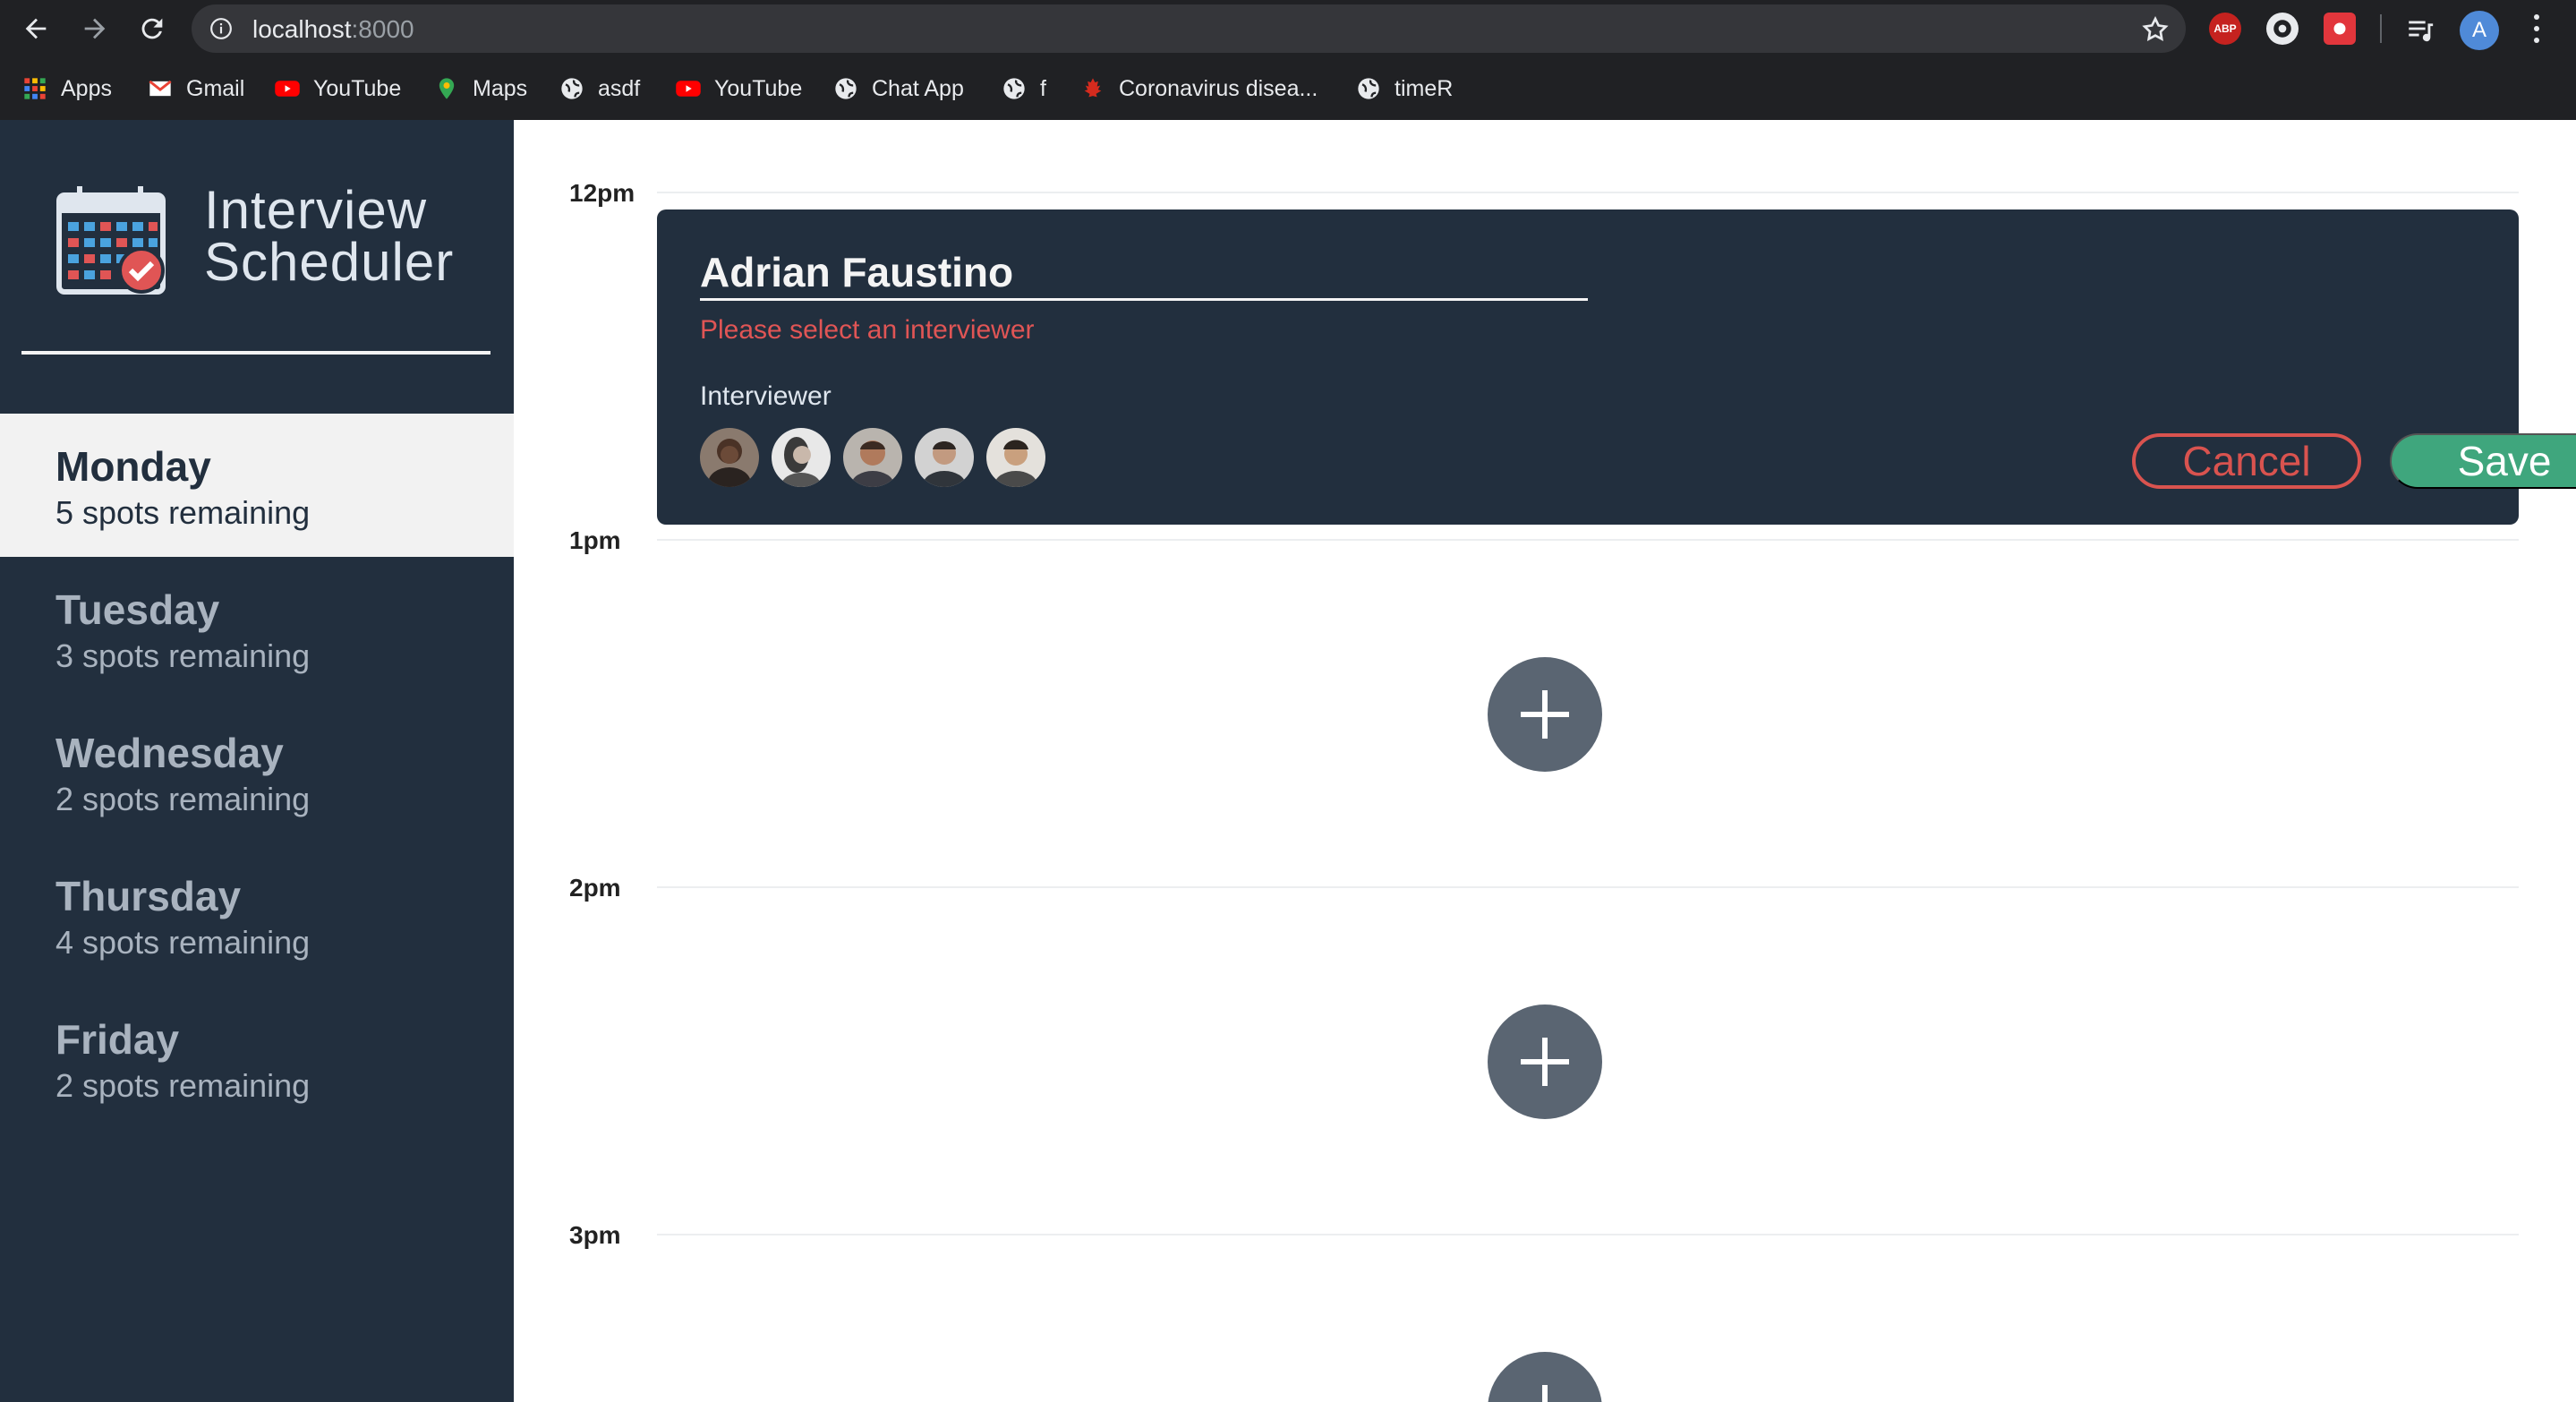 This screenshot has height=1402, width=2576. Describe the element at coordinates (221, 28) in the screenshot. I see `info-icon` at that location.